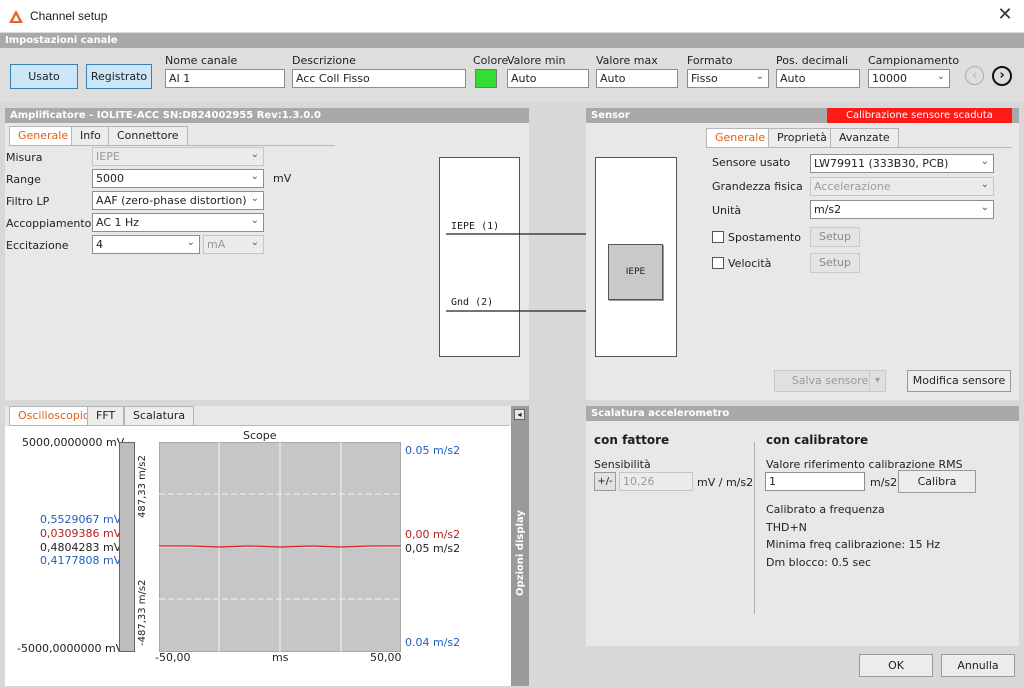 The height and width of the screenshot is (688, 1024). Describe the element at coordinates (148, 135) in the screenshot. I see `tab-amplifier-connector: Connettore` at that location.